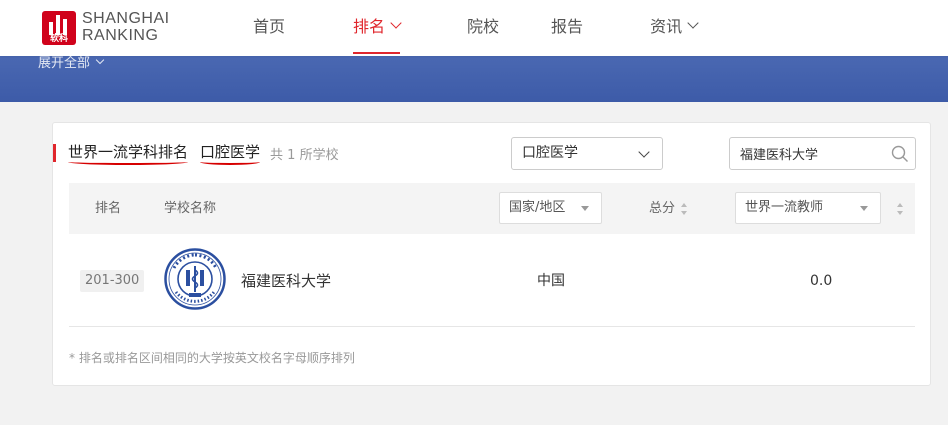 The width and height of the screenshot is (948, 425). What do you see at coordinates (900, 154) in the screenshot?
I see `search-icon` at bounding box center [900, 154].